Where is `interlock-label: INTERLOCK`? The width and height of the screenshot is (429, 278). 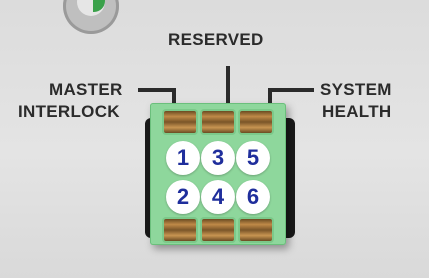
interlock-label: INTERLOCK is located at coordinates (69, 111).